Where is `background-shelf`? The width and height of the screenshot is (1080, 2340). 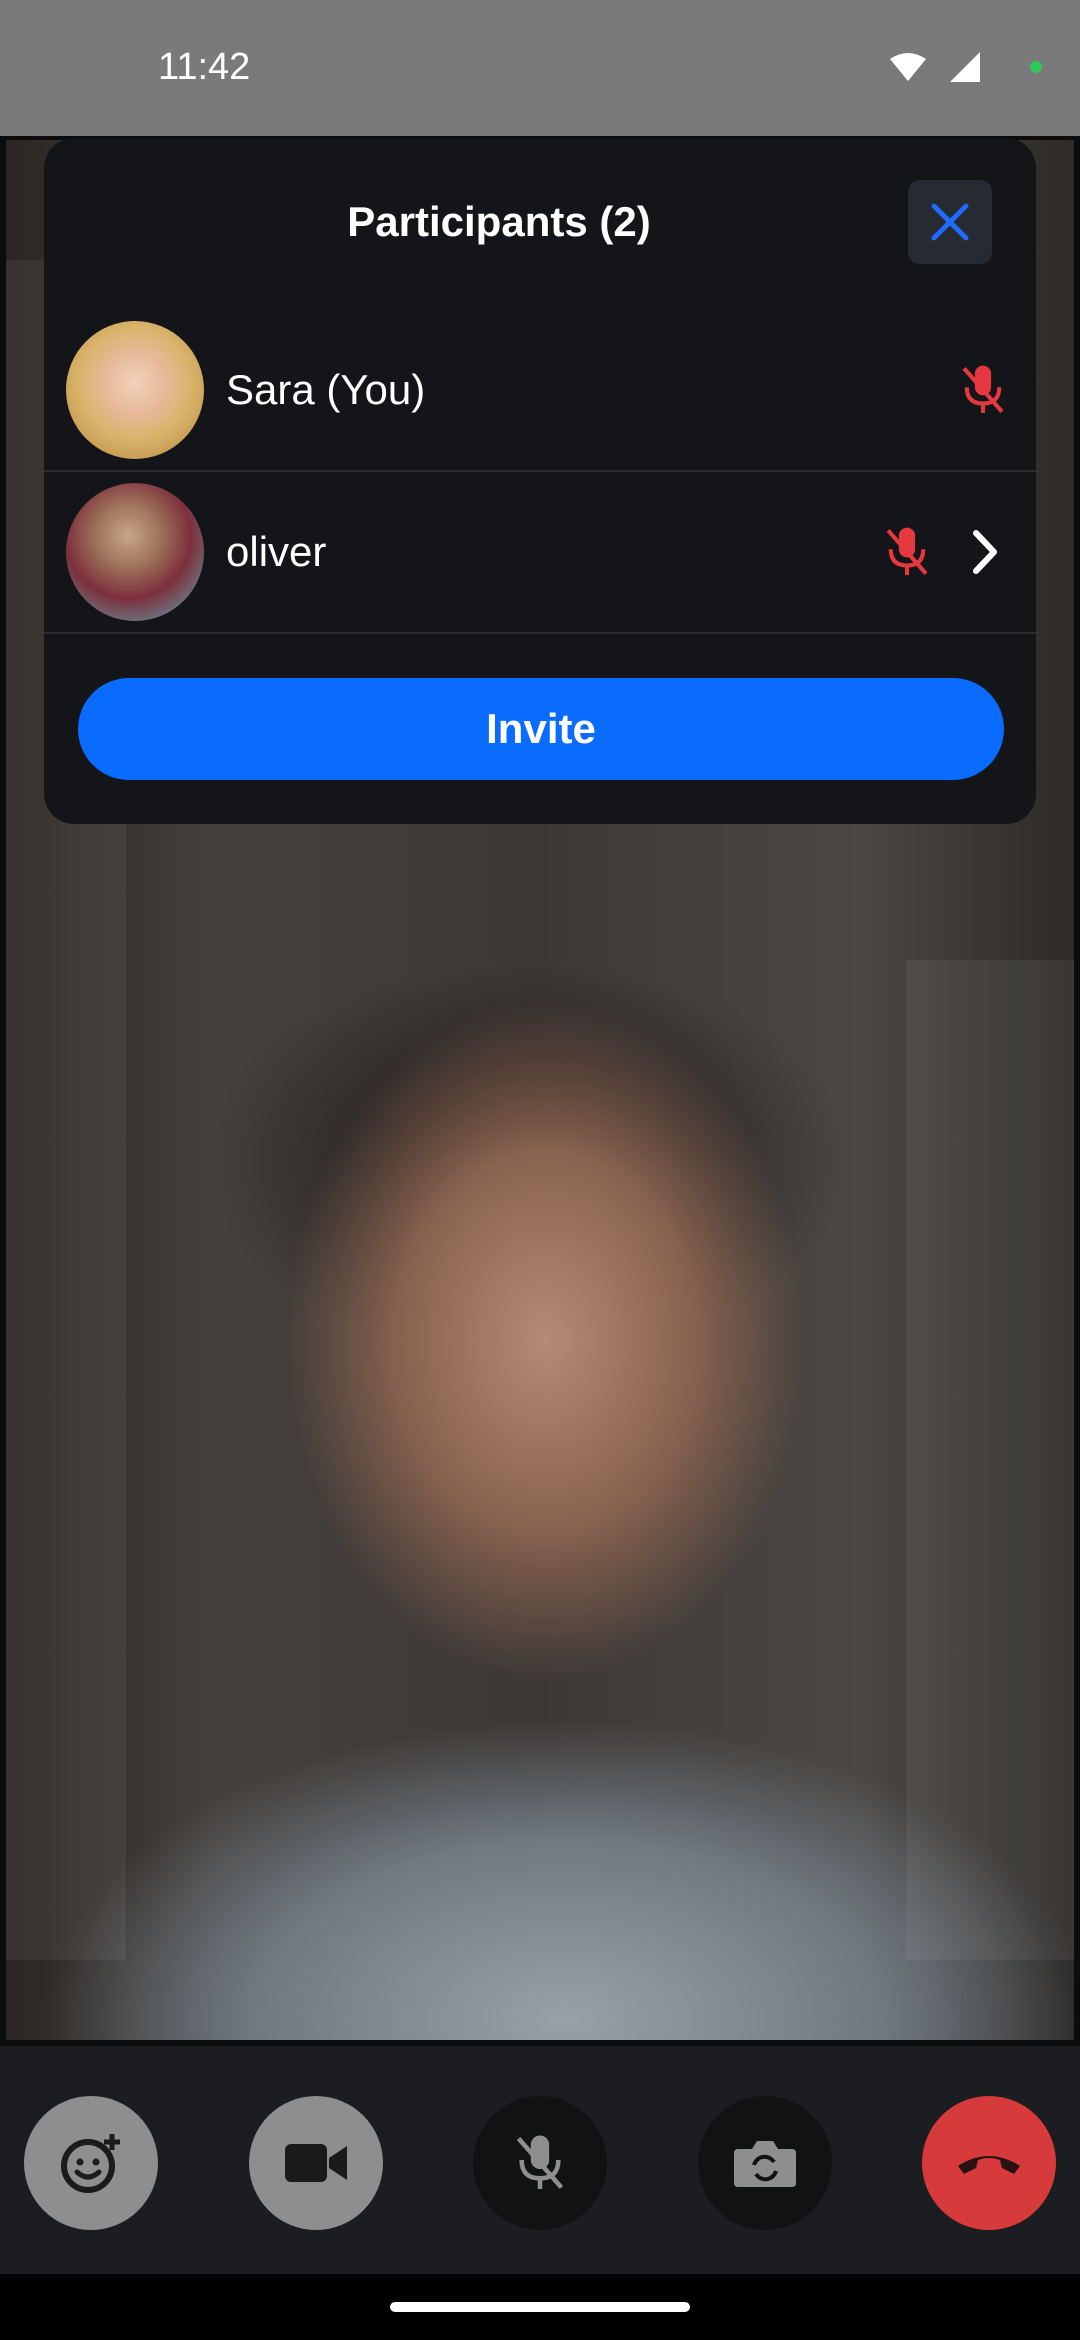
background-shelf is located at coordinates (990, 1460).